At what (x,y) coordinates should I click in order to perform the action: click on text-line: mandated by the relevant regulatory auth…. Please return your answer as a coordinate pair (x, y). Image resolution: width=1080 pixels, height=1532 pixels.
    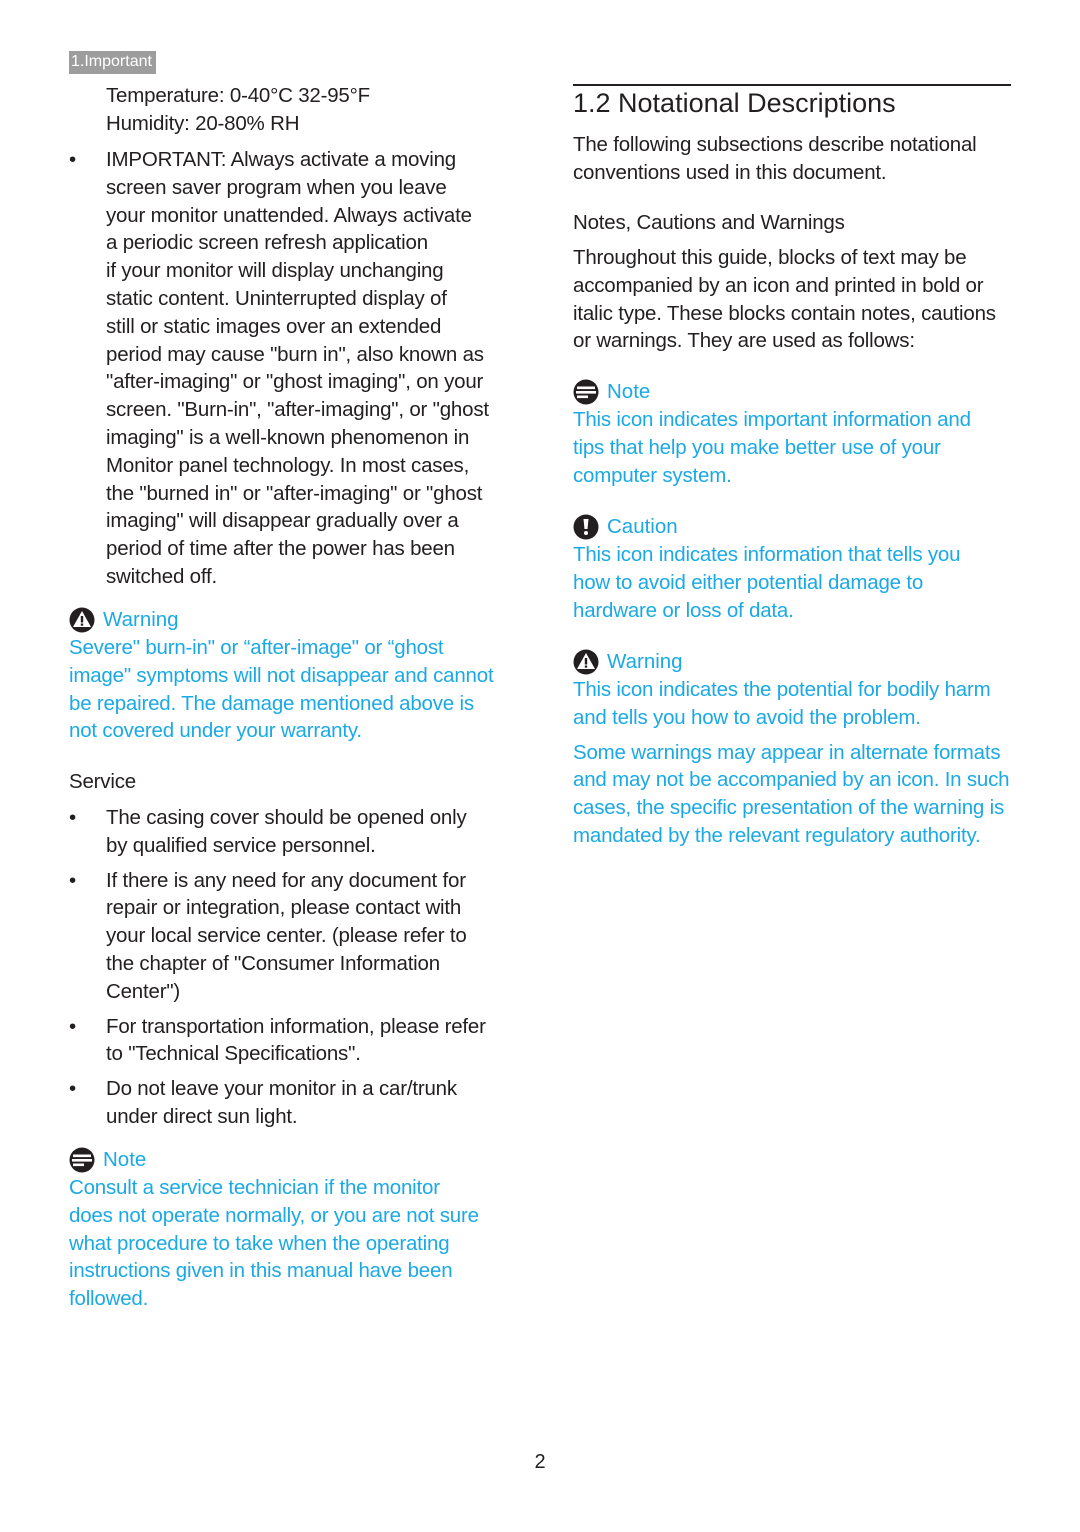
    Looking at the image, I should click on (777, 835).